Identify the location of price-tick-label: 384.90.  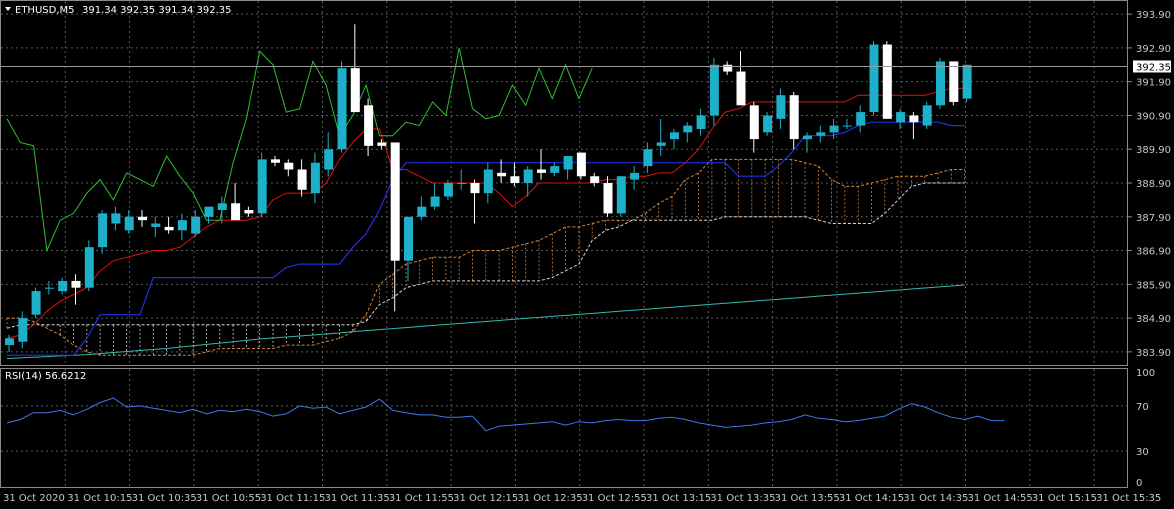
(1153, 319).